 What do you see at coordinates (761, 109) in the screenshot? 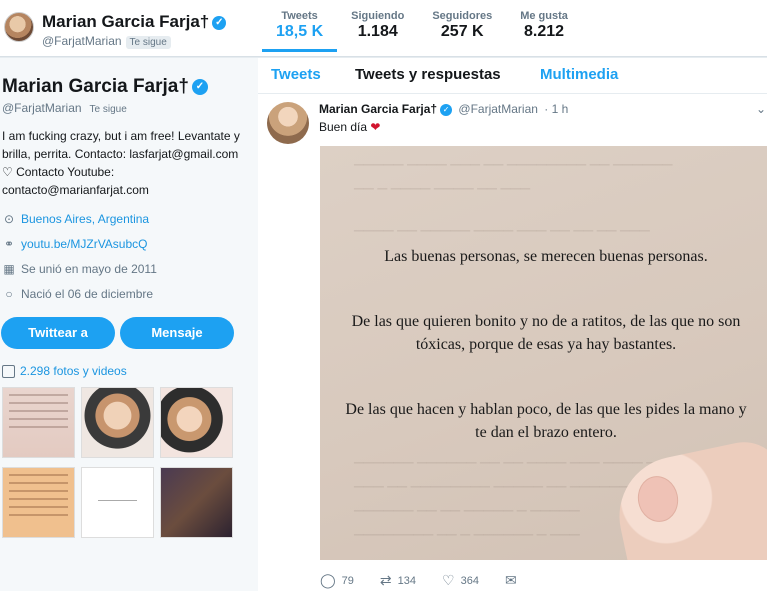
I see `chevron-down-icon: ⌄` at bounding box center [761, 109].